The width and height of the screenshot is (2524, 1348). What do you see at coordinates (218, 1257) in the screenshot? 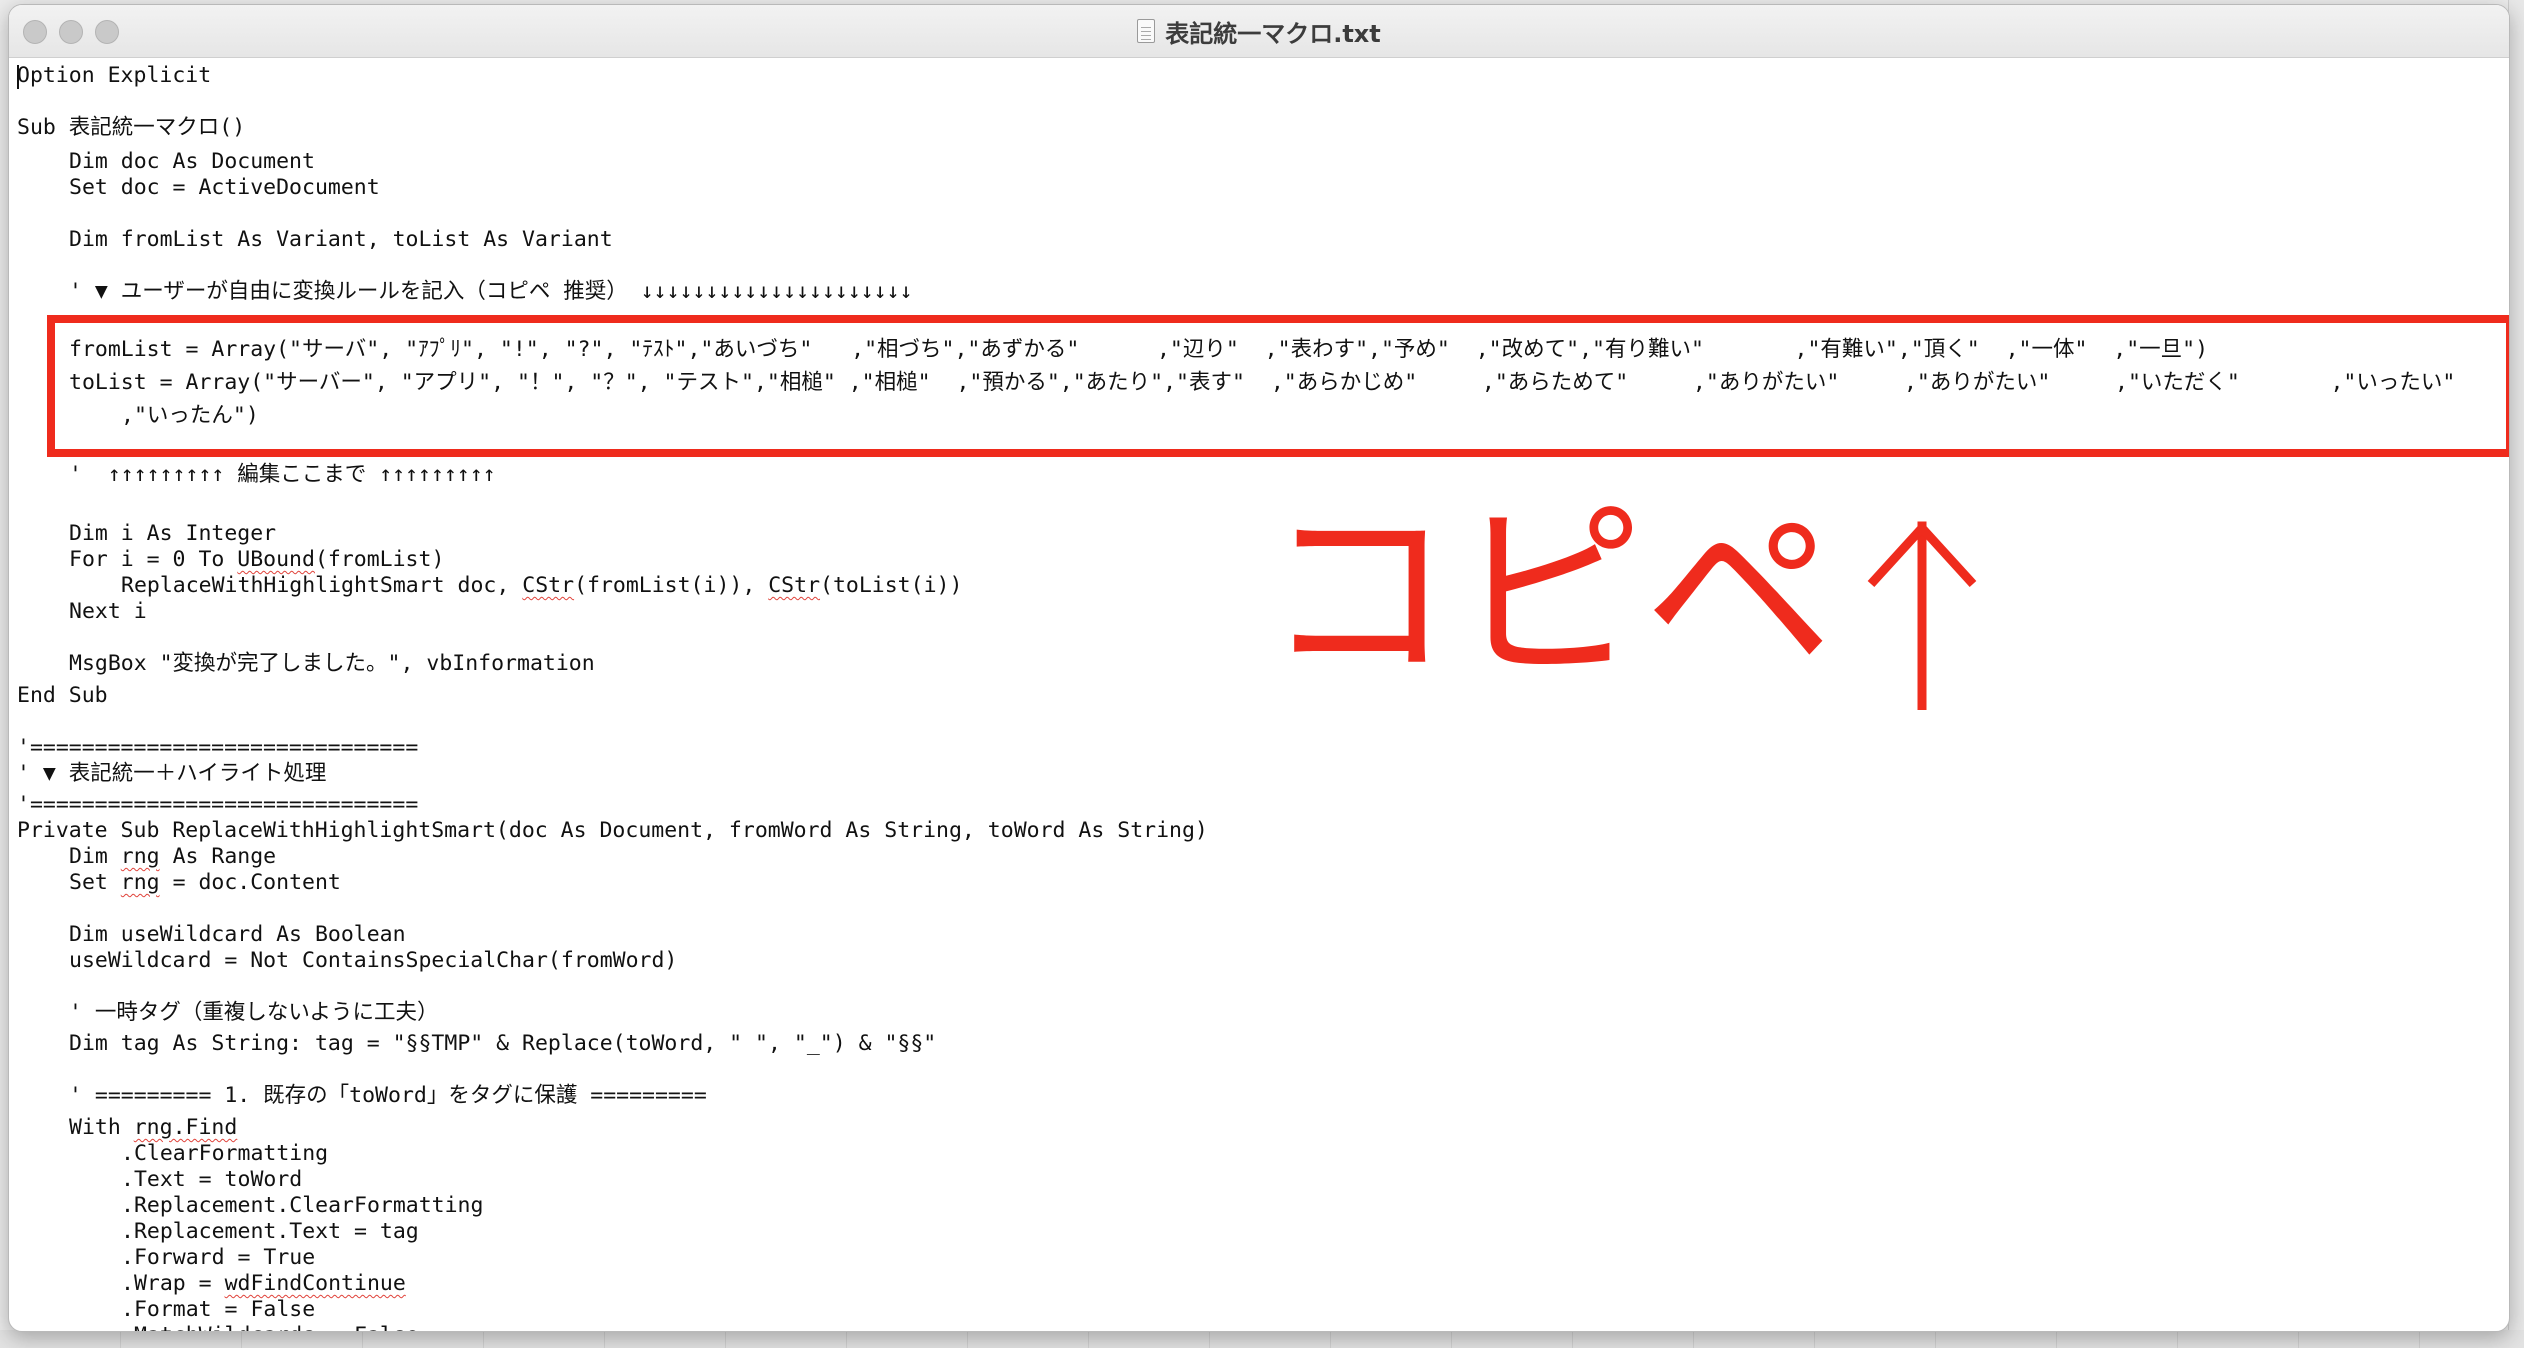
I see `code-line: .Forward = True` at bounding box center [218, 1257].